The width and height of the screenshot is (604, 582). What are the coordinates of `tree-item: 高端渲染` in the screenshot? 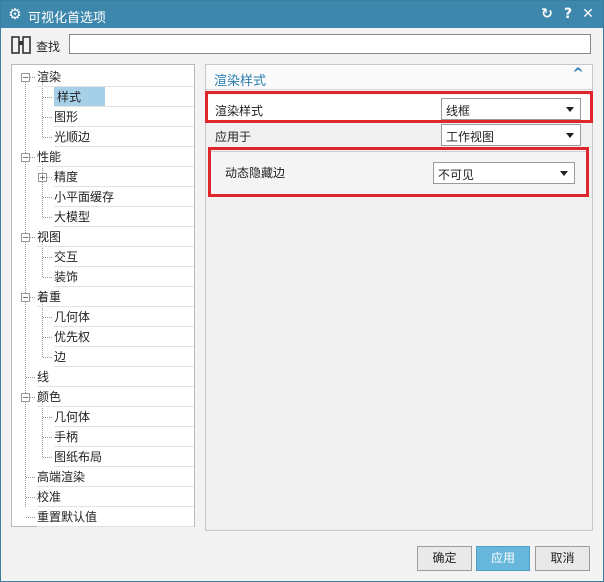 It's located at (103, 477).